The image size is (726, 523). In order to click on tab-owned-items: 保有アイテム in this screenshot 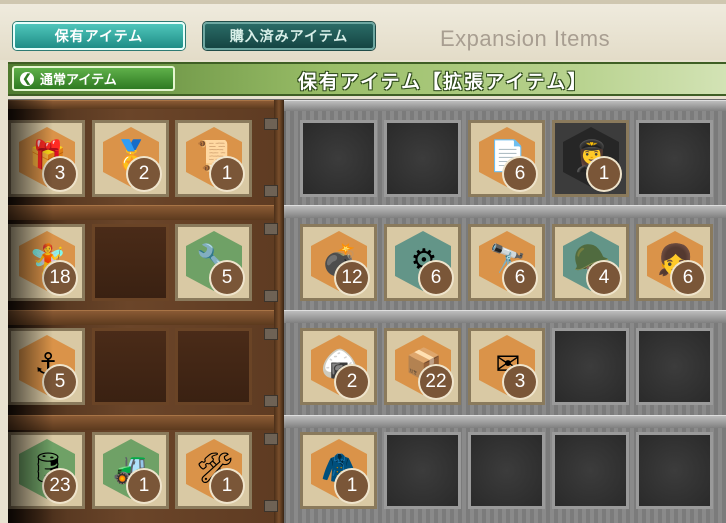, I will do `click(99, 36)`.